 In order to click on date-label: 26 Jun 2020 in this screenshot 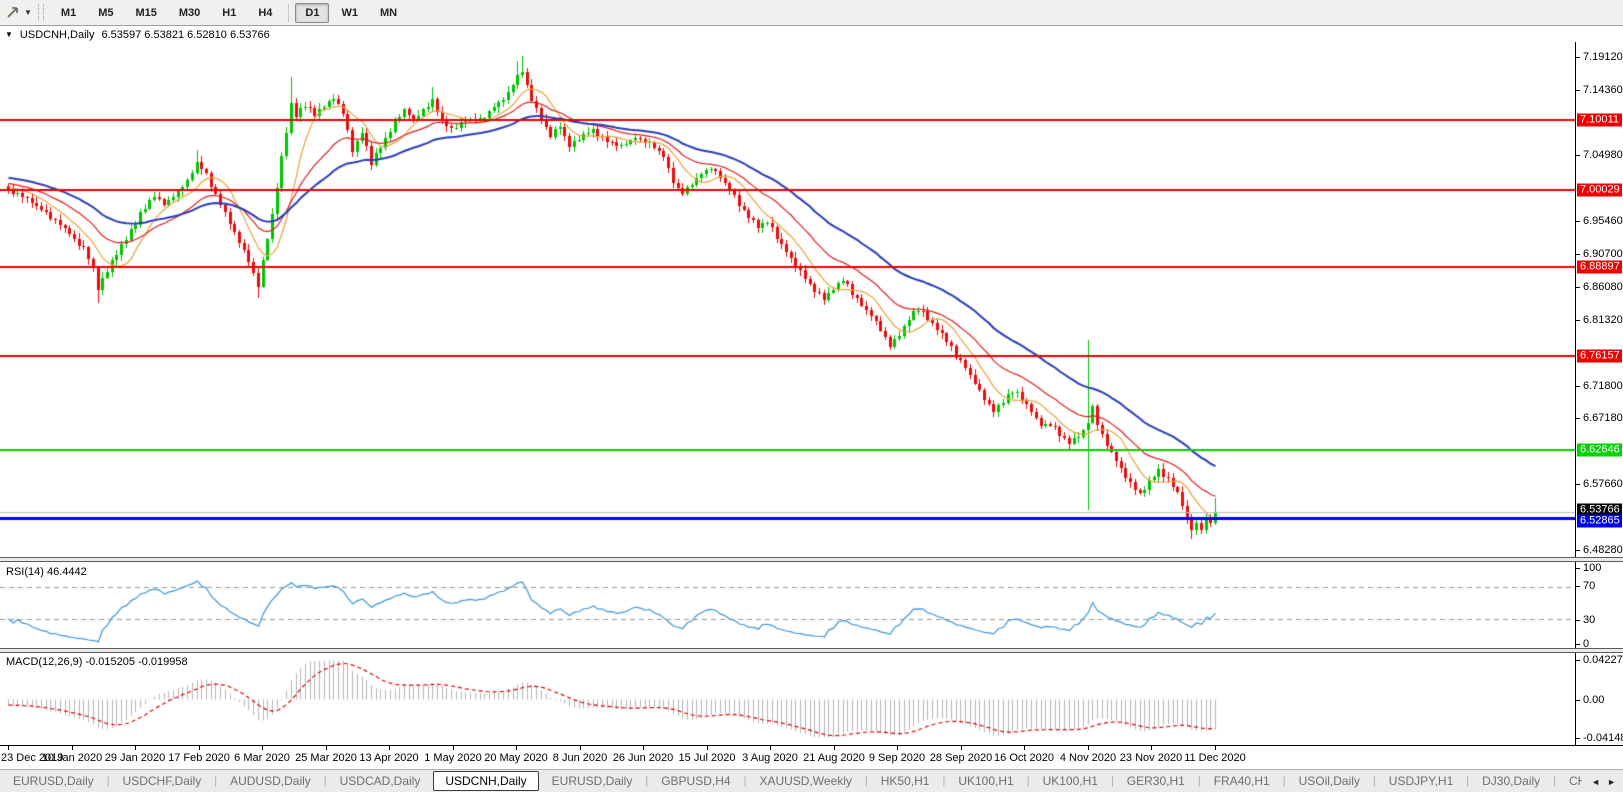, I will do `click(643, 758)`.